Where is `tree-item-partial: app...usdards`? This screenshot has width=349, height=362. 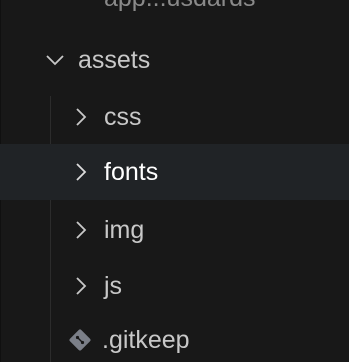 tree-item-partial: app...usdards is located at coordinates (174, 13).